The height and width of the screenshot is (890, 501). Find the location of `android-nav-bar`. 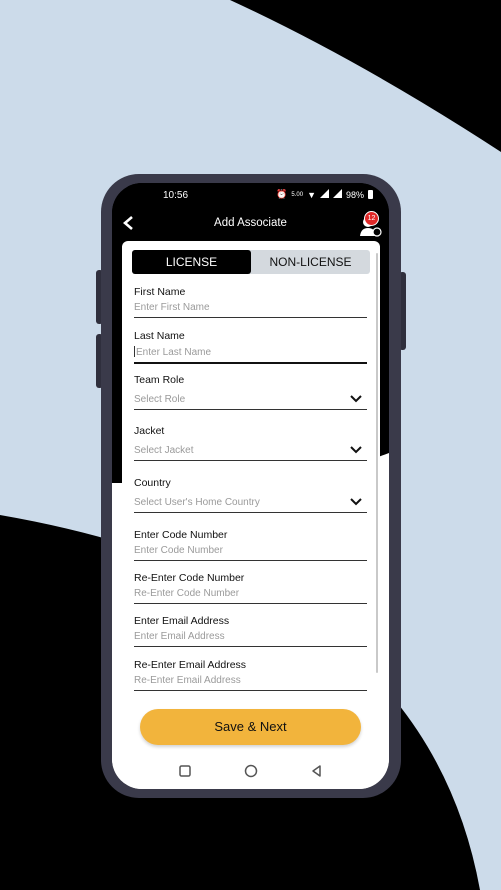

android-nav-bar is located at coordinates (250, 771).